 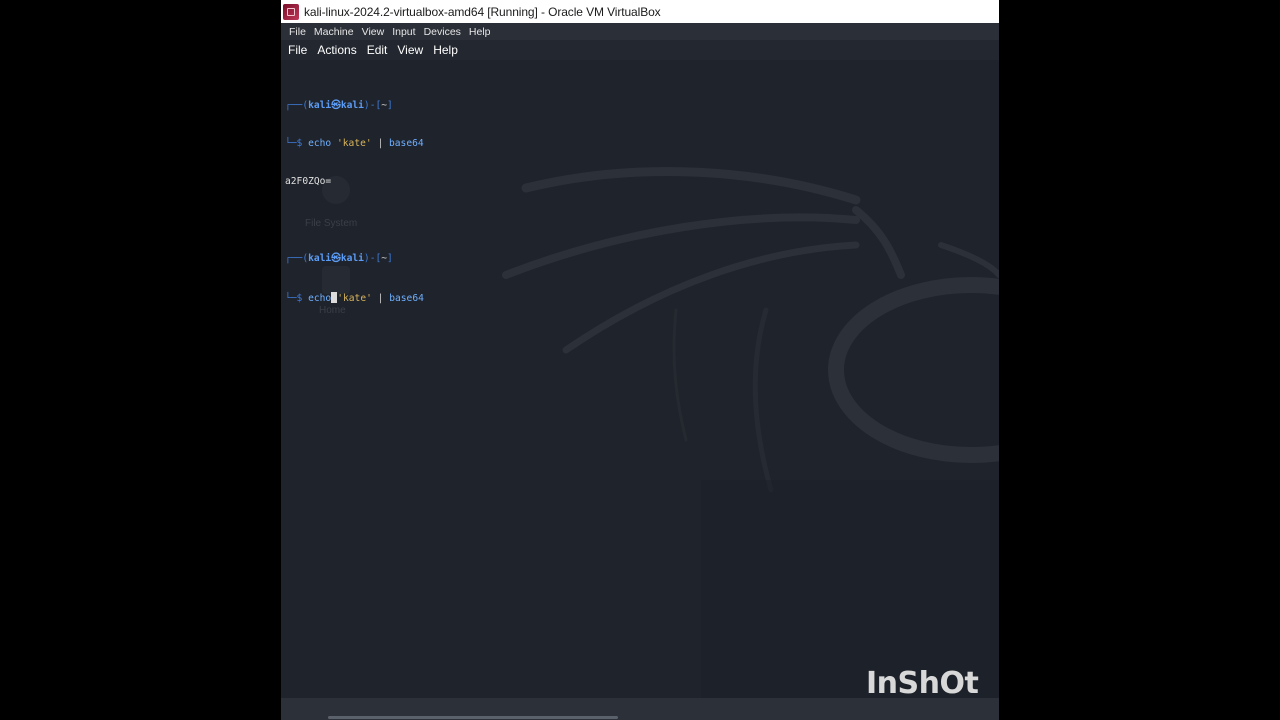 What do you see at coordinates (376, 32) in the screenshot?
I see `menu-view: View` at bounding box center [376, 32].